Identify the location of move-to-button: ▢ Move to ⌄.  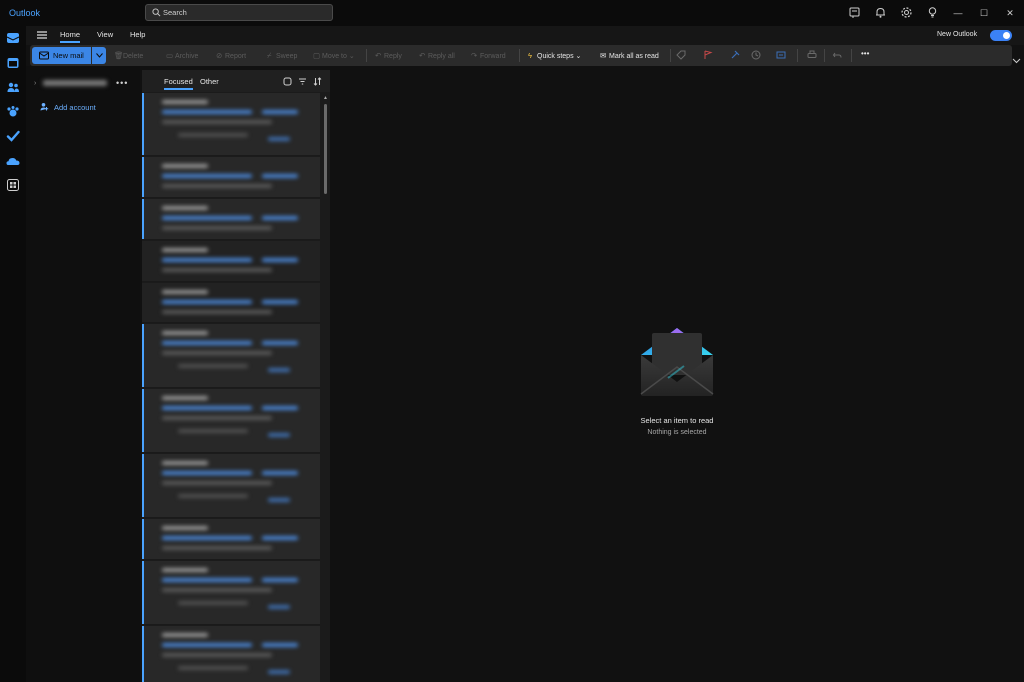
(334, 55).